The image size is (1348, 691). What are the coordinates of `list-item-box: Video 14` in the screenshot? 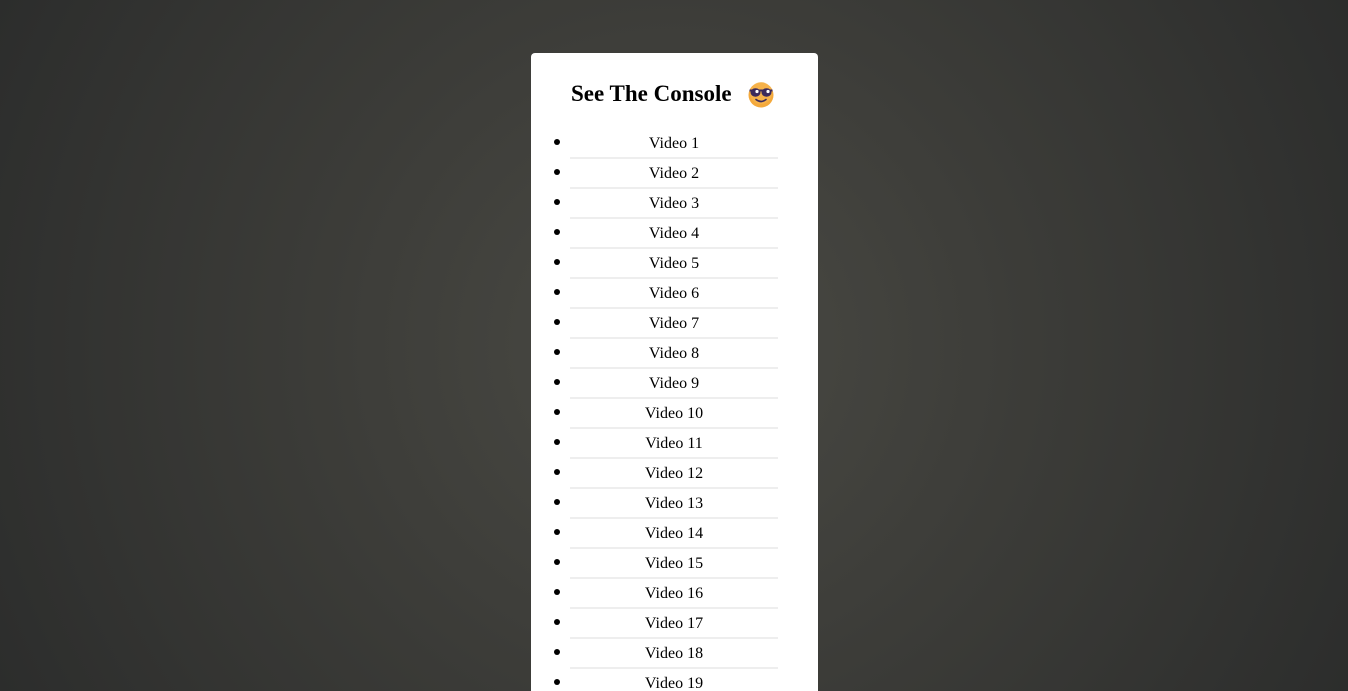 It's located at (674, 534).